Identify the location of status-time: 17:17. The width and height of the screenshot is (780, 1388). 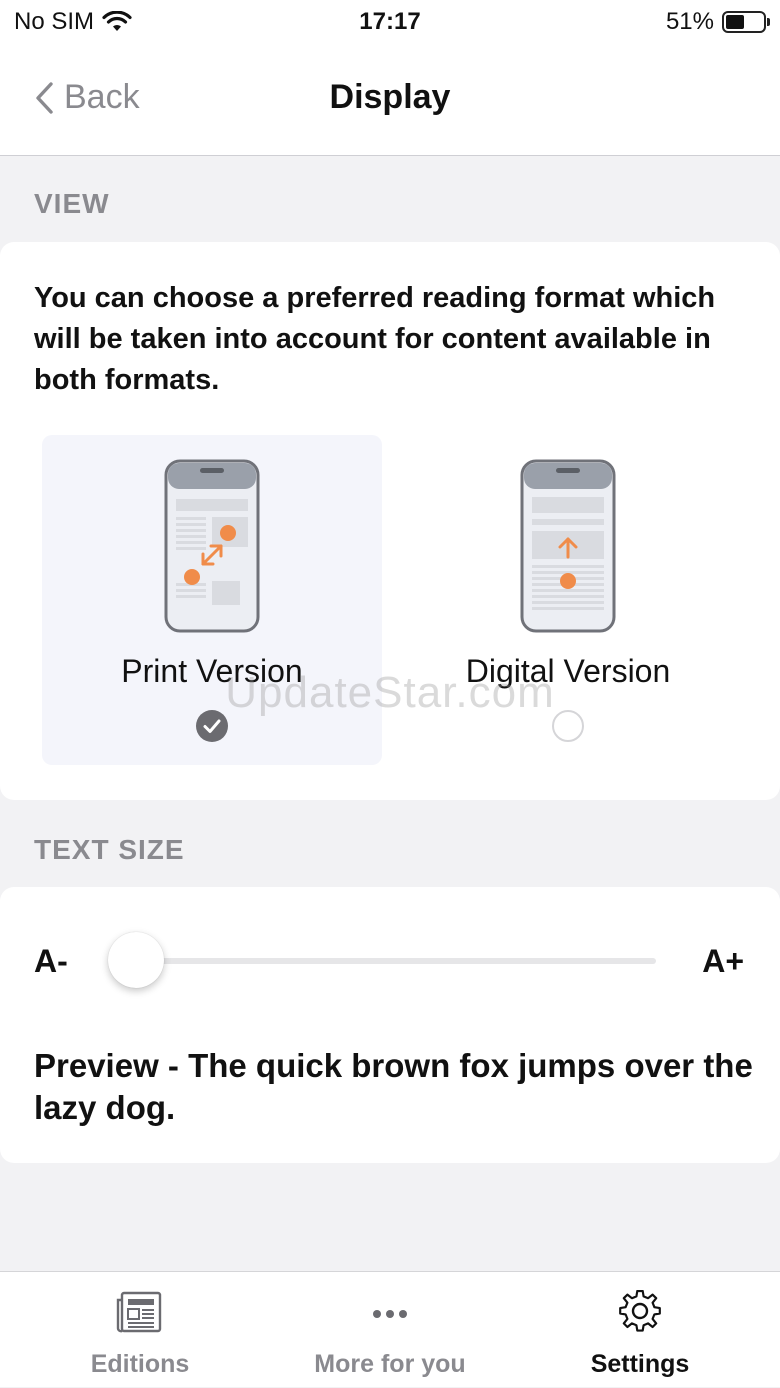
(390, 21).